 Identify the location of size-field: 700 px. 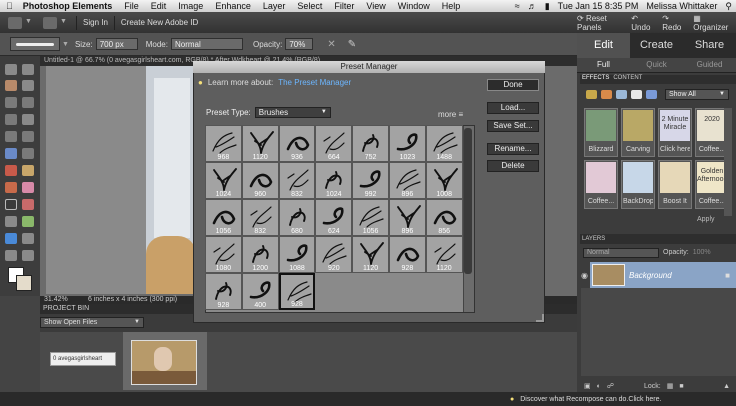
(116, 44).